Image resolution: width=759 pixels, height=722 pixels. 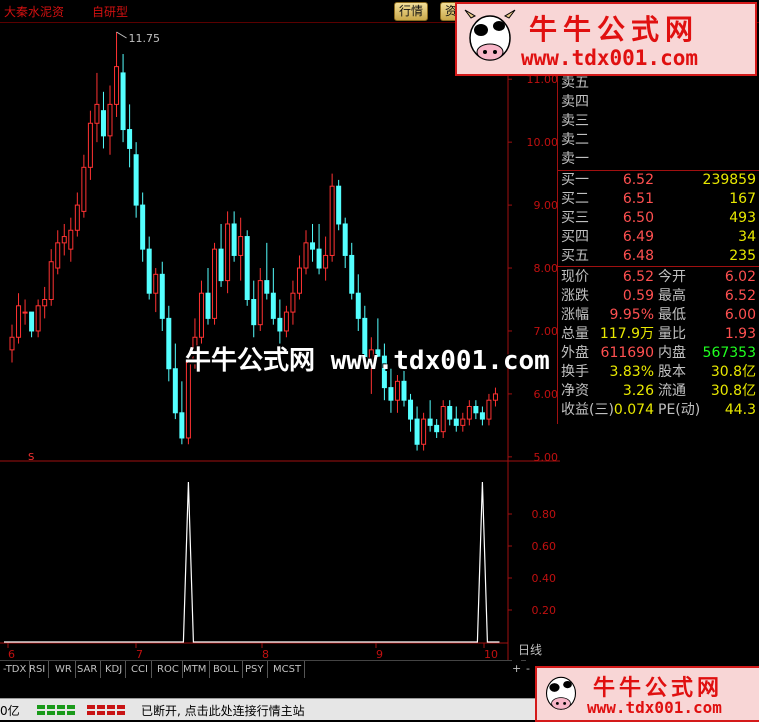 What do you see at coordinates (575, 140) in the screenshot?
I see `ask-label: 卖二` at bounding box center [575, 140].